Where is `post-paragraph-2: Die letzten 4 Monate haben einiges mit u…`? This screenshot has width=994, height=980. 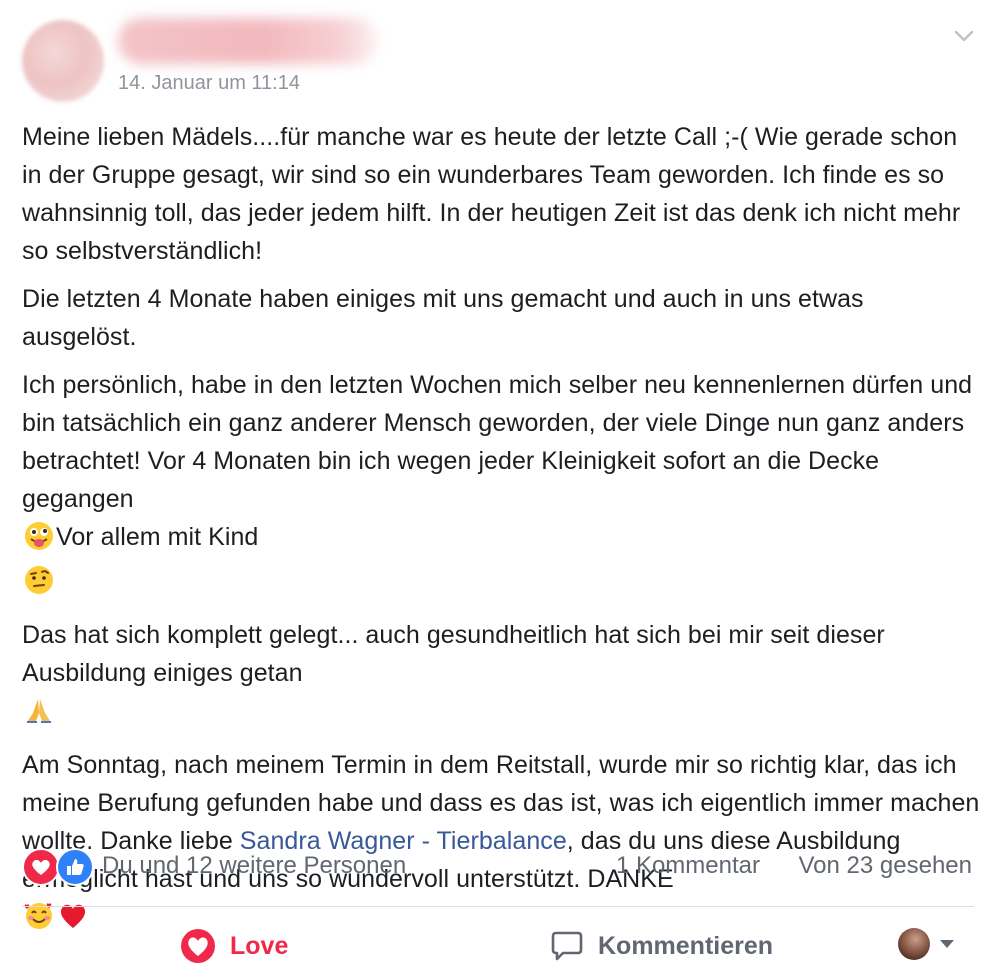
post-paragraph-2: Die letzten 4 Monate haben einiges mit u… is located at coordinates (443, 318).